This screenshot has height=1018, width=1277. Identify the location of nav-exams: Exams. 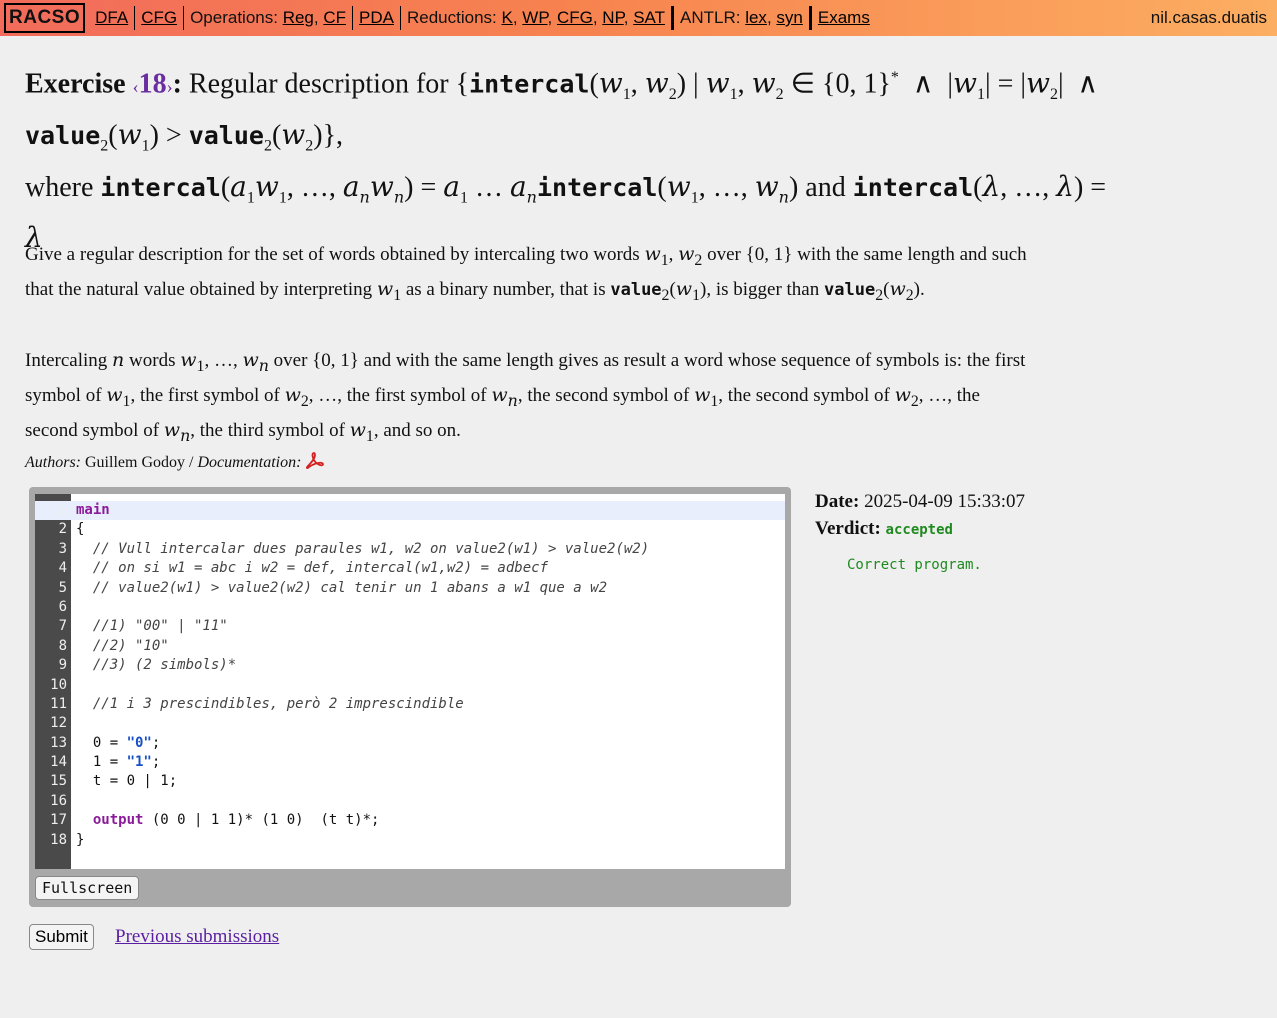
(844, 17).